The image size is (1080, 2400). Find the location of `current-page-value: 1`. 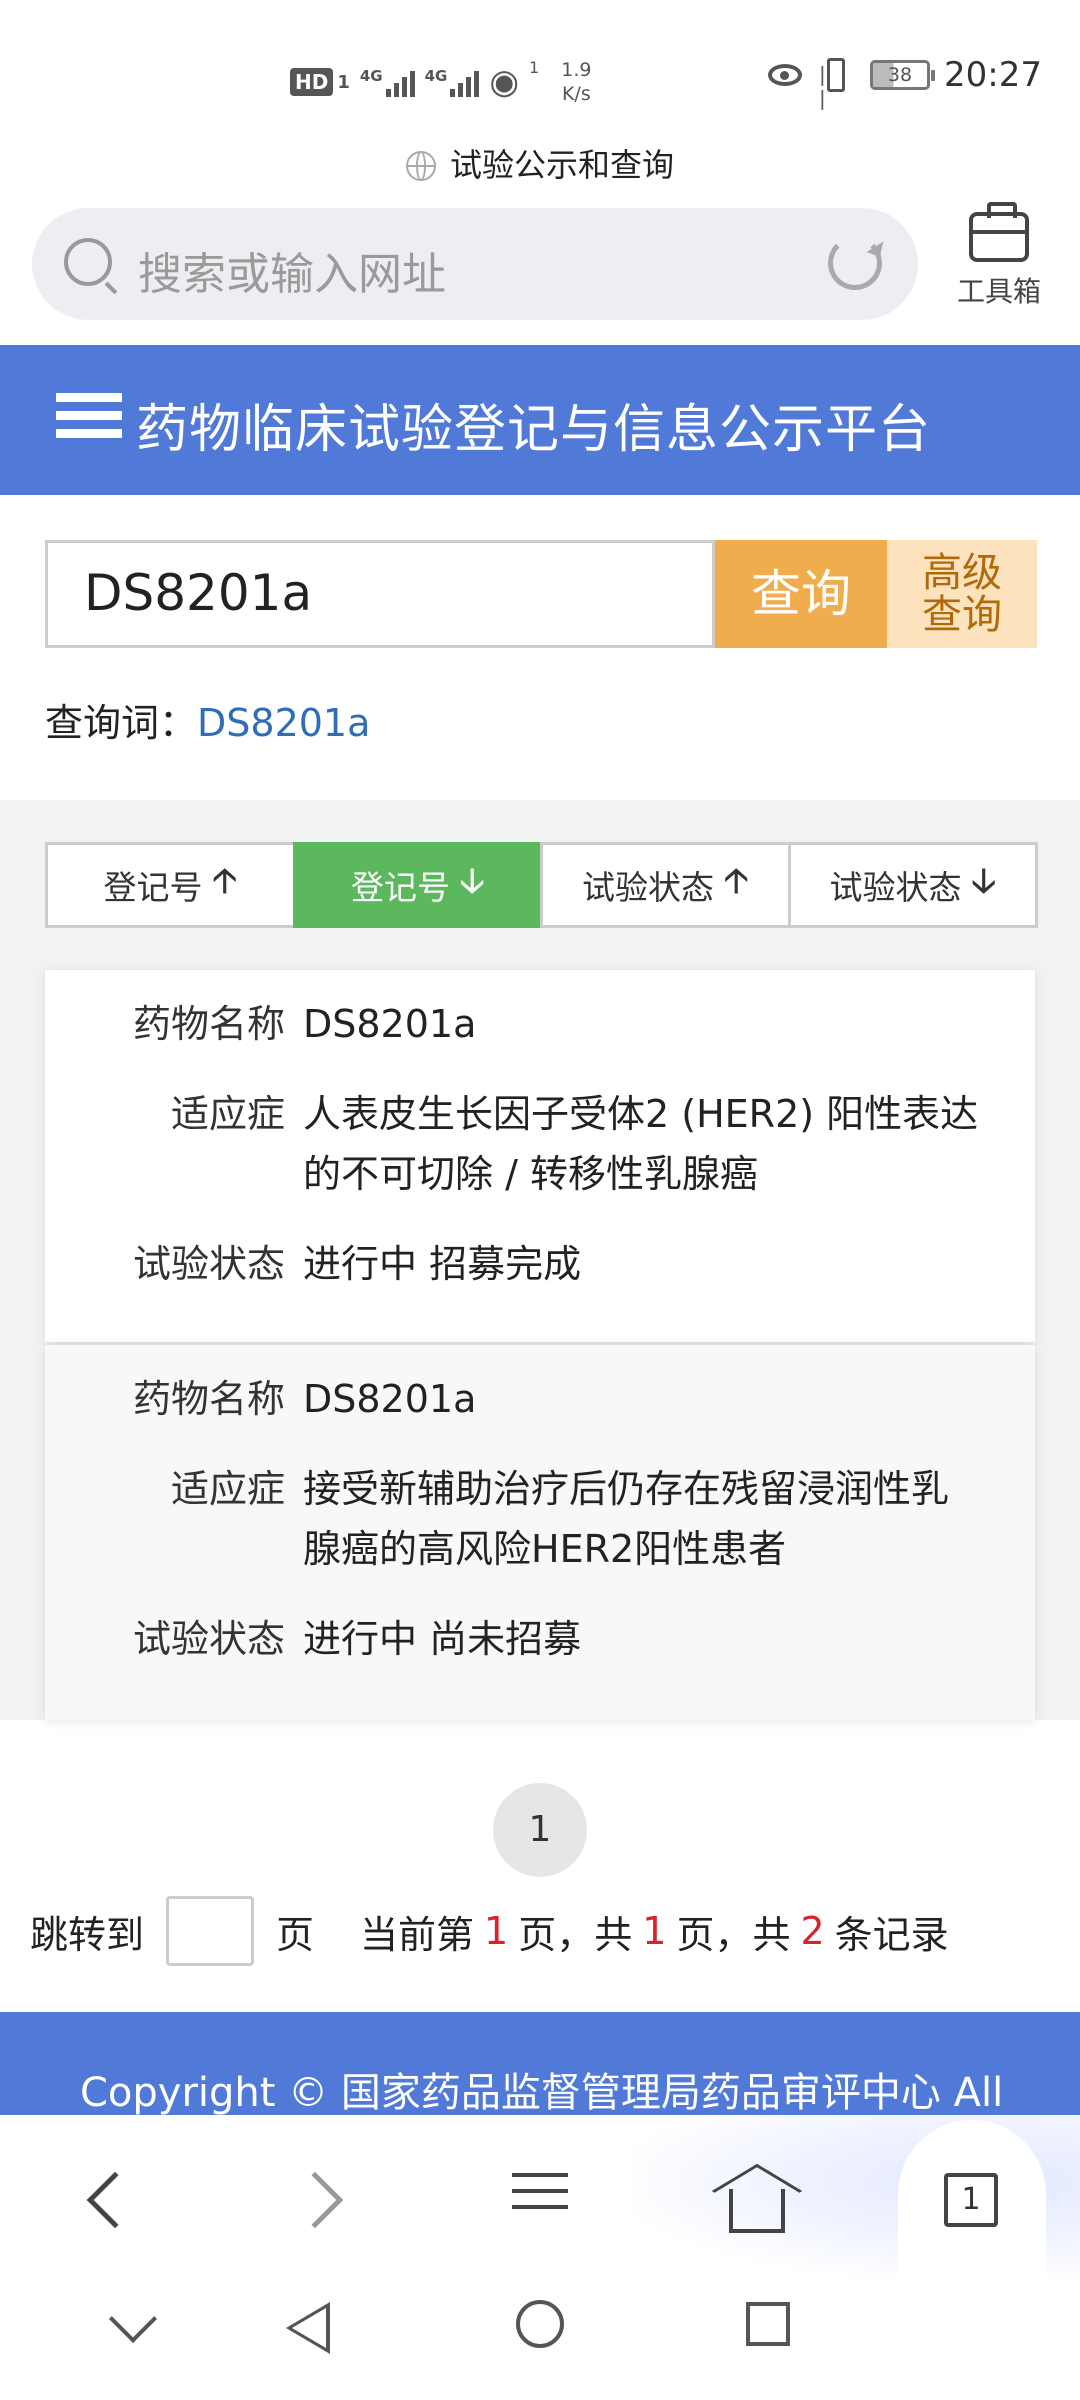

current-page-value: 1 is located at coordinates (496, 1931).